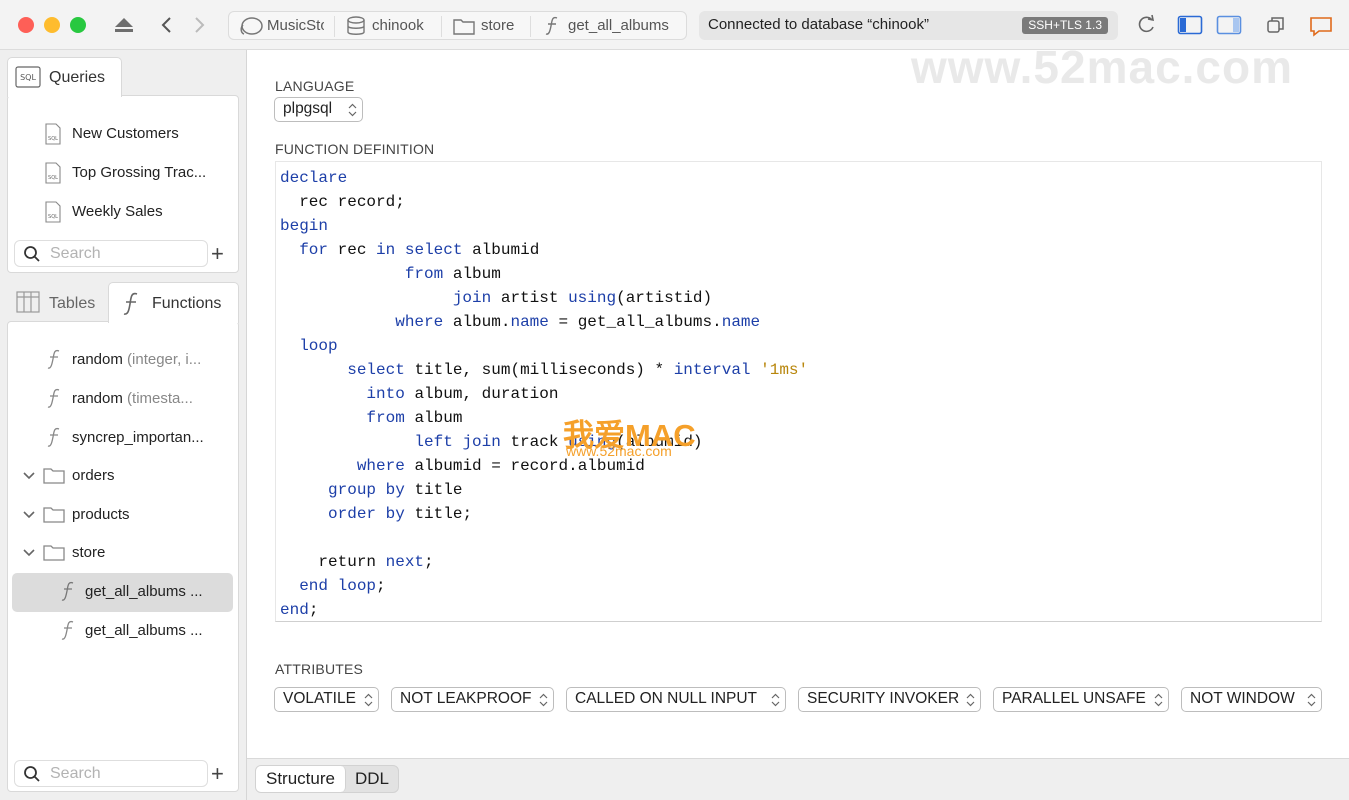 Image resolution: width=1349 pixels, height=800 pixels. What do you see at coordinates (127, 476) in the screenshot?
I see `schema-folder-orders: orders` at bounding box center [127, 476].